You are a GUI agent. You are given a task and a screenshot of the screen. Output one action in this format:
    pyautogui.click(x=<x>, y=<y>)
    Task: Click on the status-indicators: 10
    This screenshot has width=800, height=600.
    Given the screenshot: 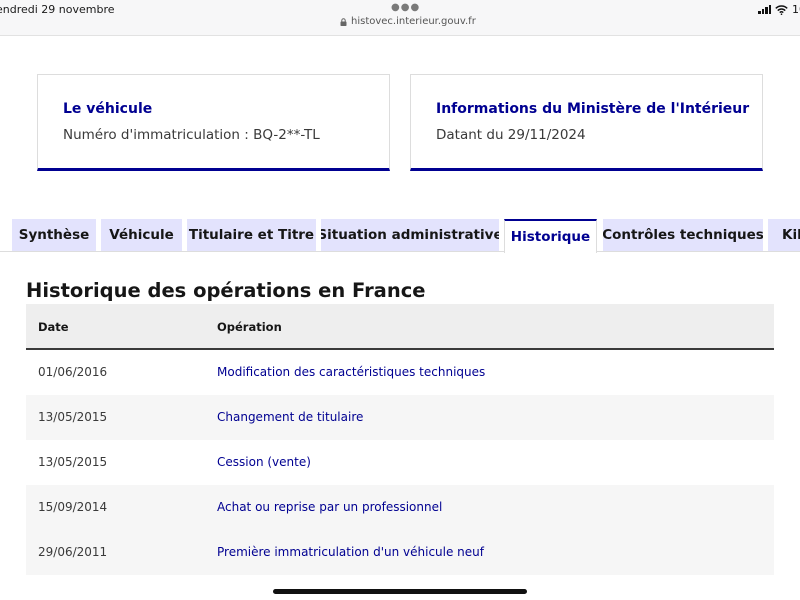 What is the action you would take?
    pyautogui.click(x=779, y=9)
    